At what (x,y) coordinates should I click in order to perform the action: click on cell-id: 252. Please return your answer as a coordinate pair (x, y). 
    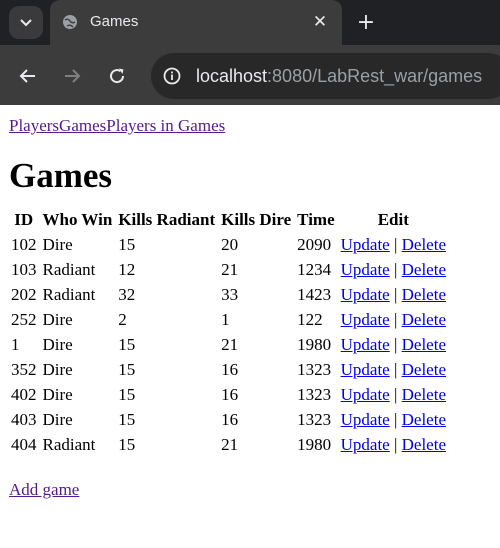
    Looking at the image, I should click on (24, 319).